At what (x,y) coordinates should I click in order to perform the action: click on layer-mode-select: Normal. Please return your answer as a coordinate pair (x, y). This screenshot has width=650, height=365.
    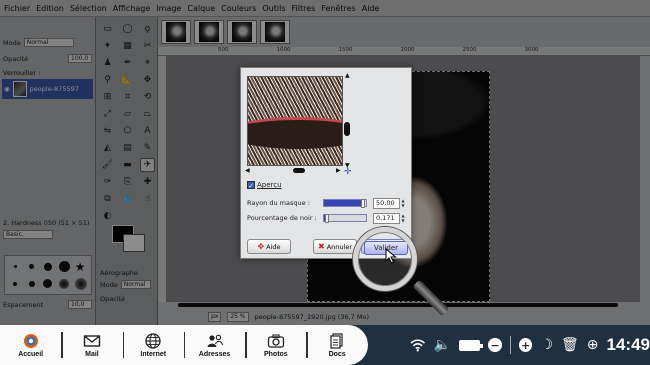
    Looking at the image, I should click on (48, 42).